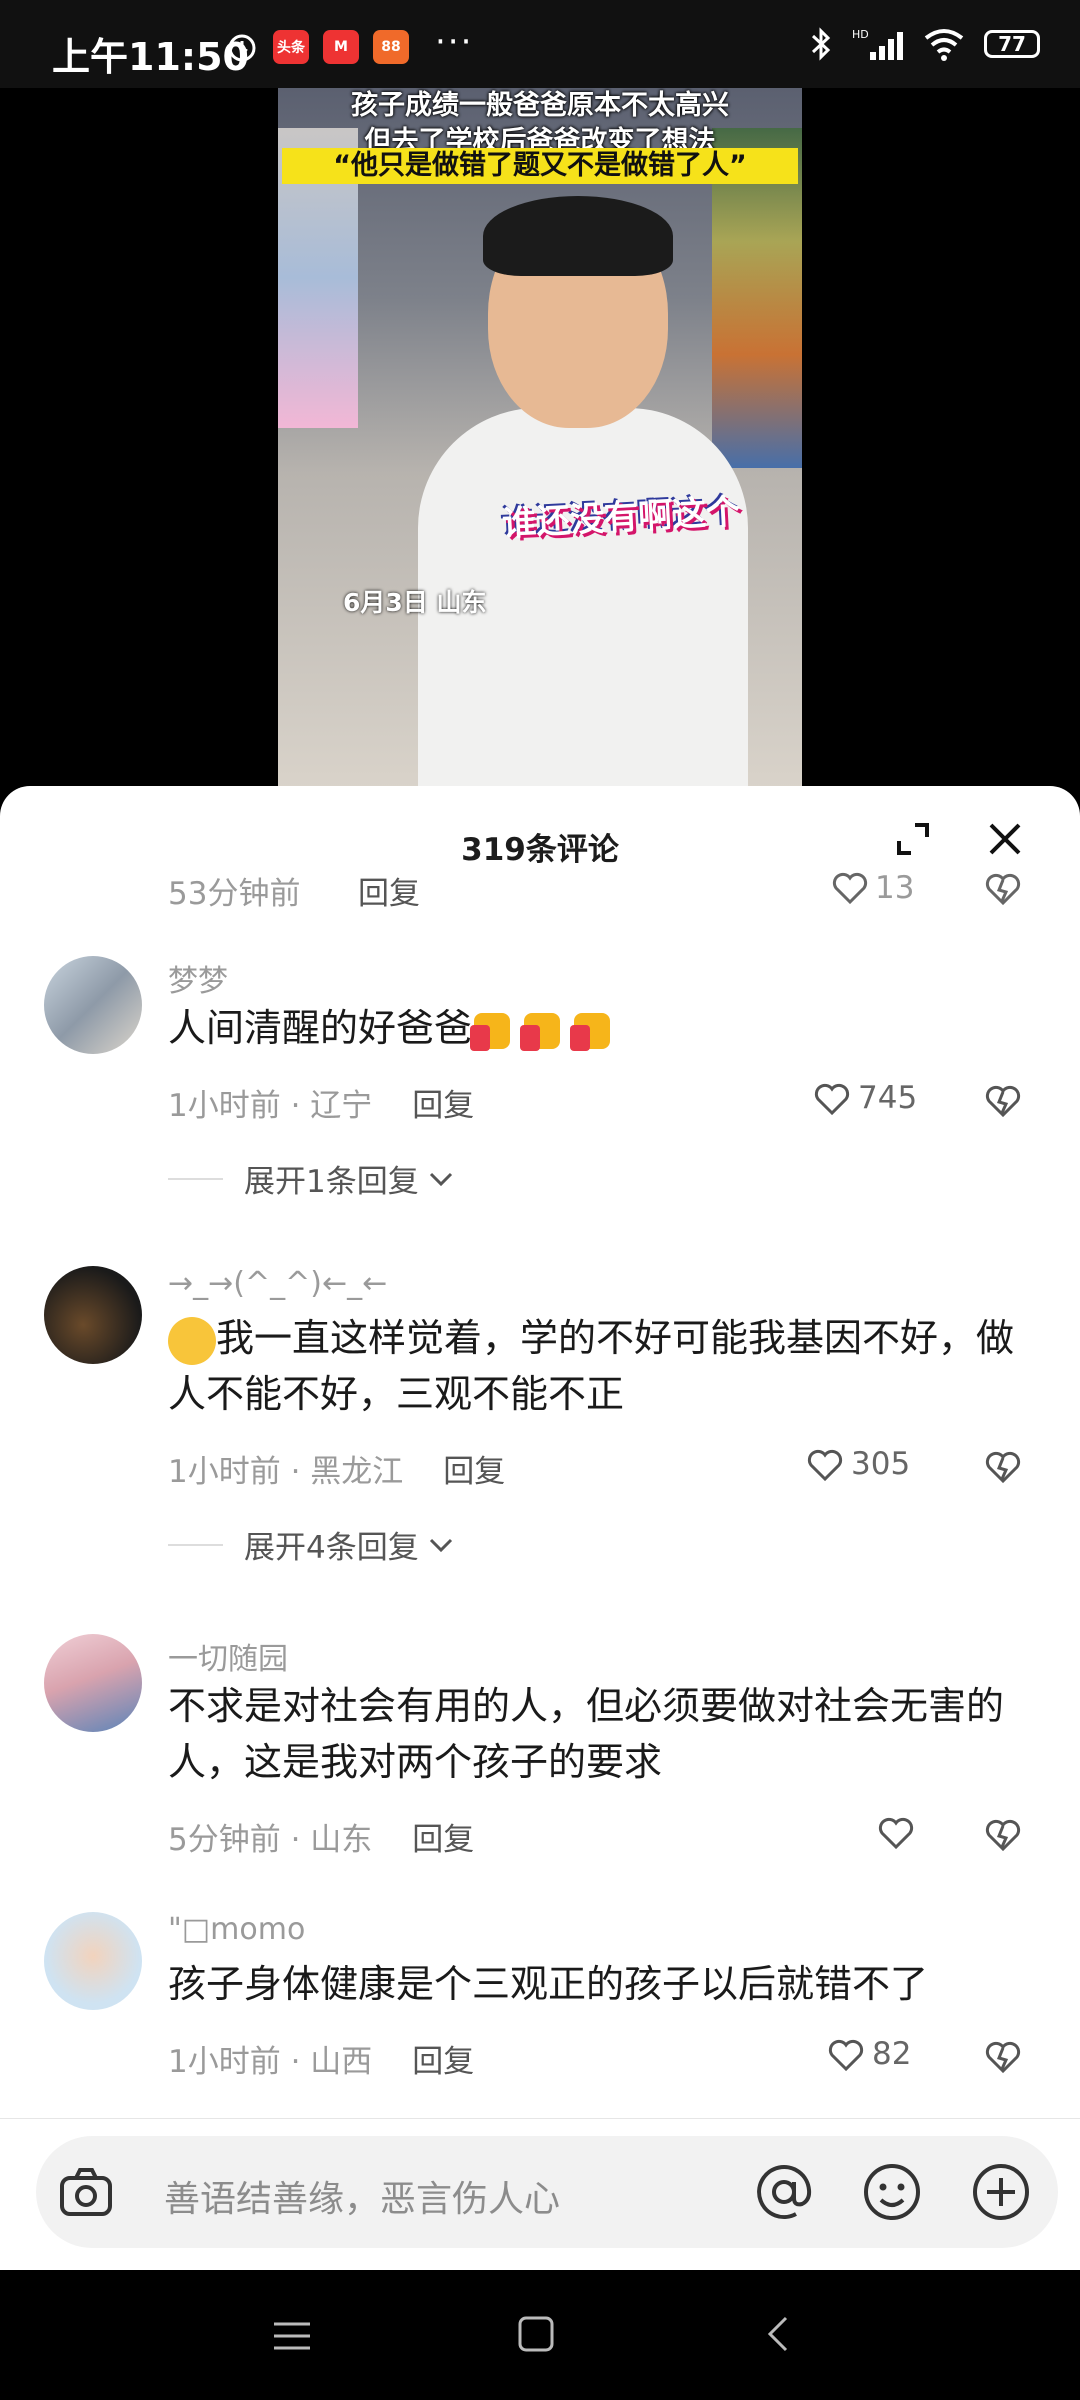  I want to click on comment-location: 辽宁, so click(341, 1106).